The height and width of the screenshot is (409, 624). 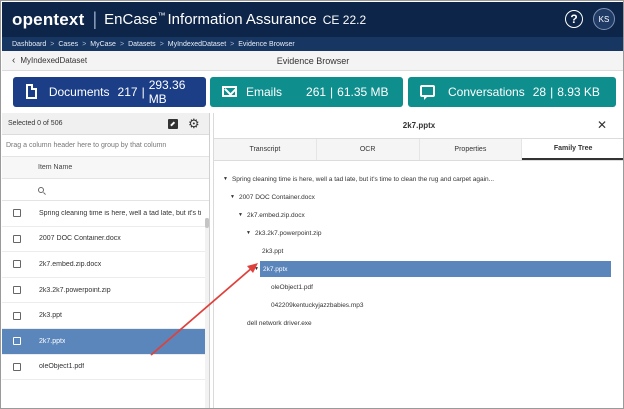 What do you see at coordinates (197, 44) in the screenshot?
I see `breadcrumb-dataset: MyIndexedDataset` at bounding box center [197, 44].